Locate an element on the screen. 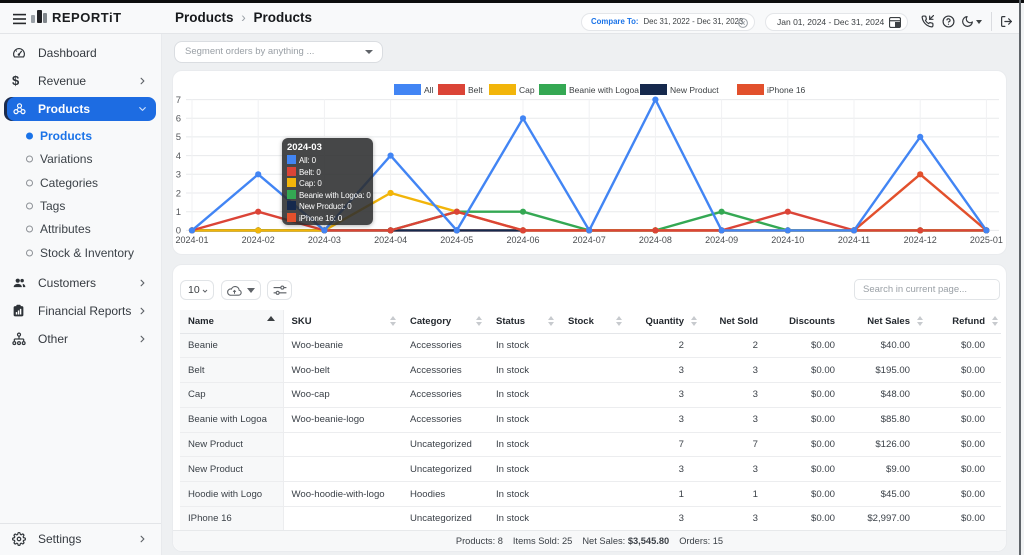  svg-text: 1 is located at coordinates (178, 212).